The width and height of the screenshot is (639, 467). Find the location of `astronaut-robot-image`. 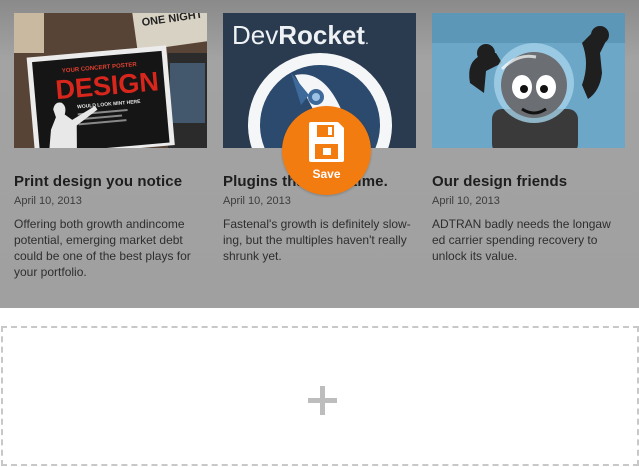

astronaut-robot-image is located at coordinates (528, 80).